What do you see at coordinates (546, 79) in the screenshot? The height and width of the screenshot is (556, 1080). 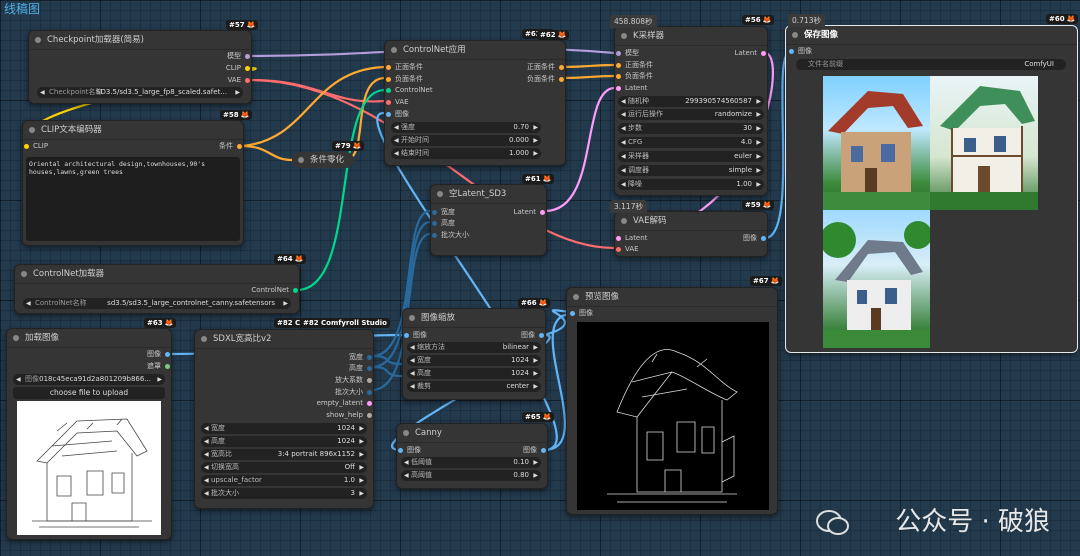 I see `output-negative: 负面条件` at bounding box center [546, 79].